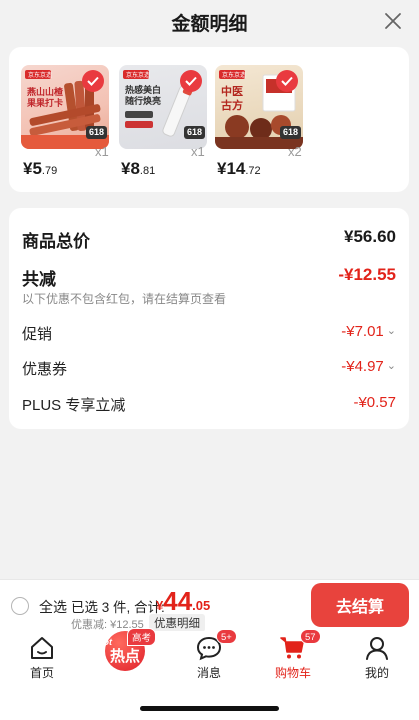 This screenshot has width=419, height=720. I want to click on tab-cart-label: 购物车, so click(292, 673).